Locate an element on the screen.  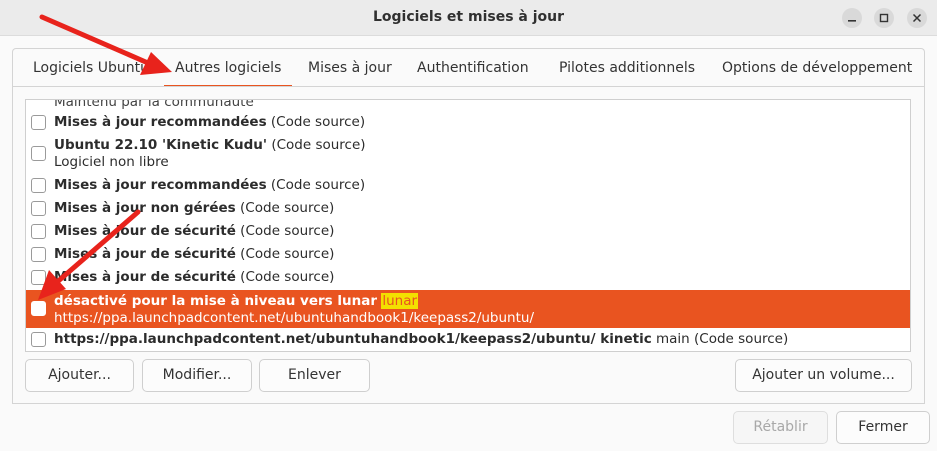
title-bar: Logiciels et mises à jour is located at coordinates (468, 18).